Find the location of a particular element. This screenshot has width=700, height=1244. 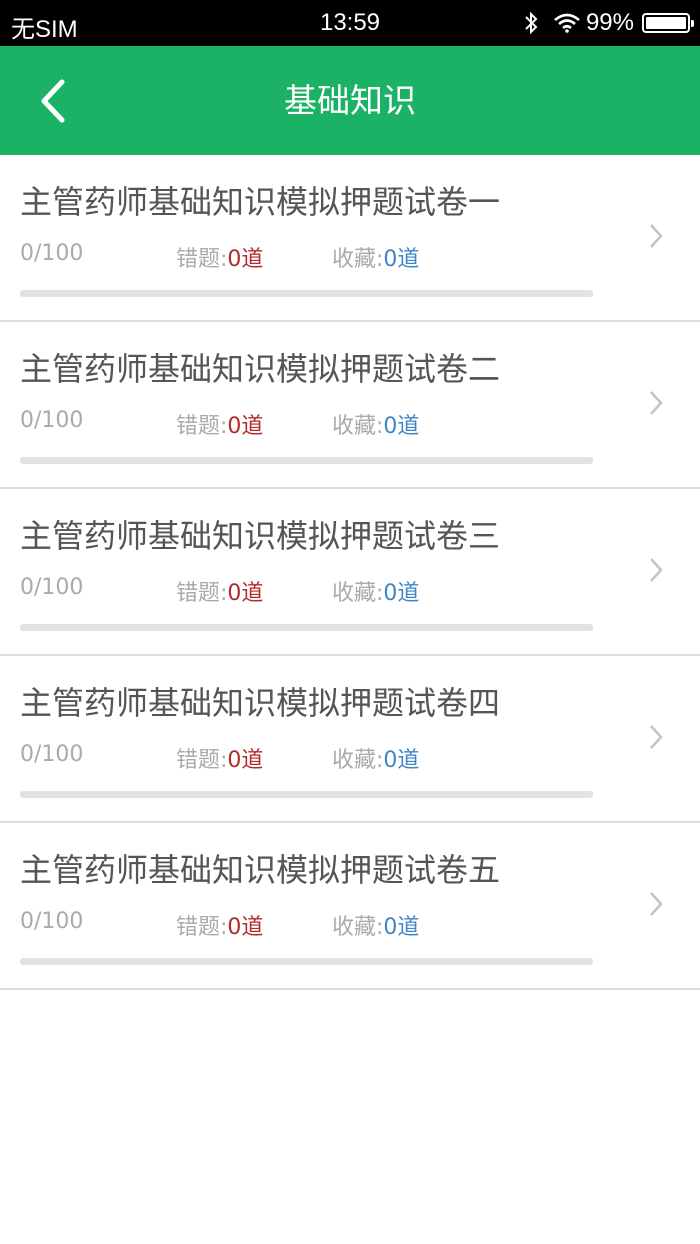

paper-title: 主管药师基础知识模拟押题试卷一 is located at coordinates (260, 202).